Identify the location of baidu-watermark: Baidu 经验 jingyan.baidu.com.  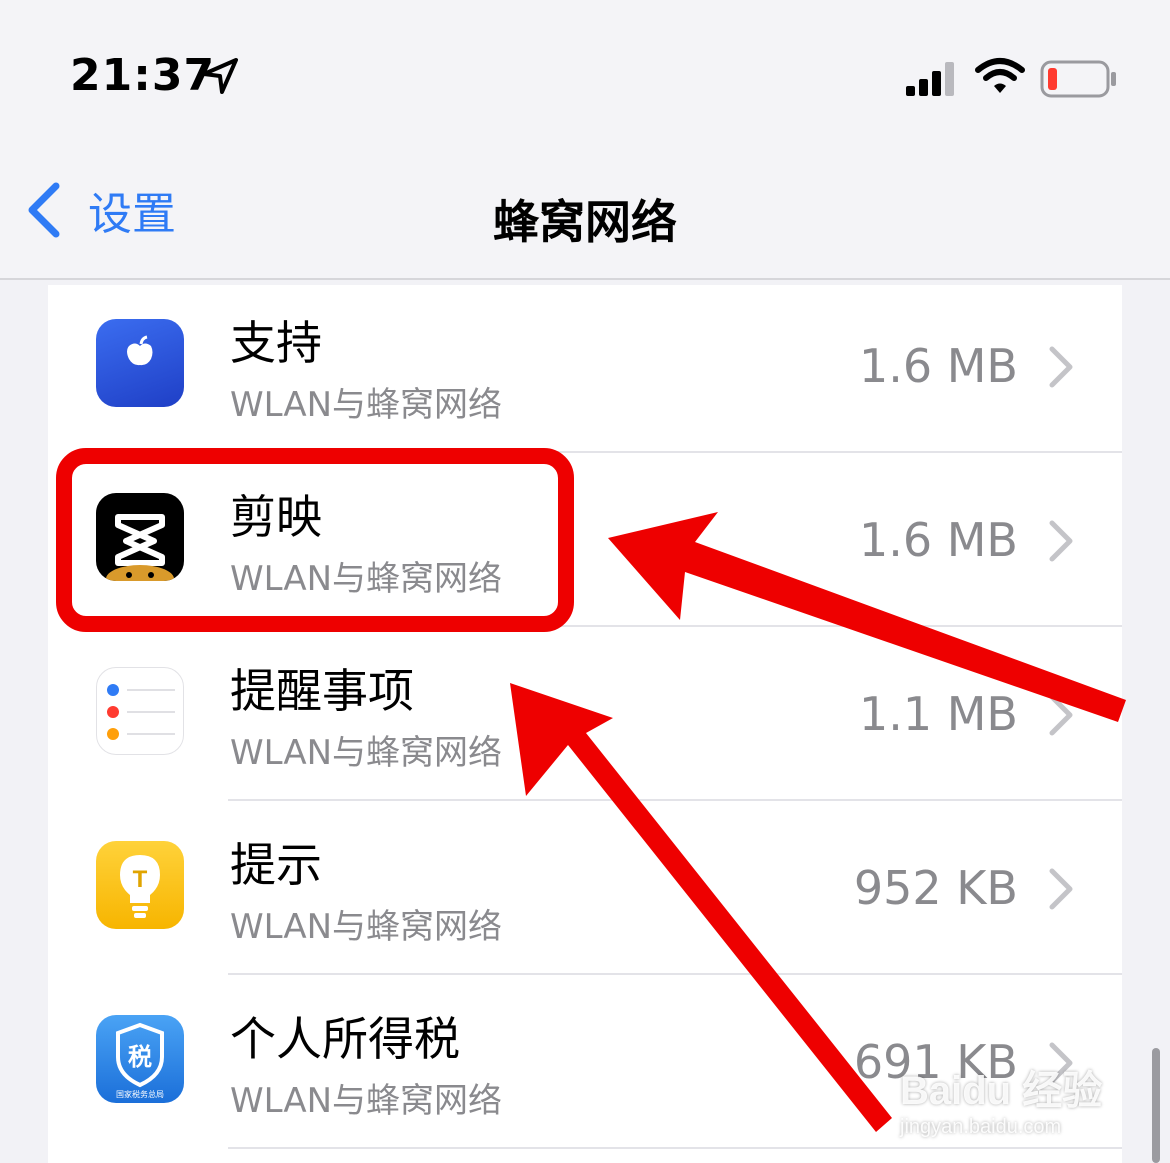
(1001, 1098).